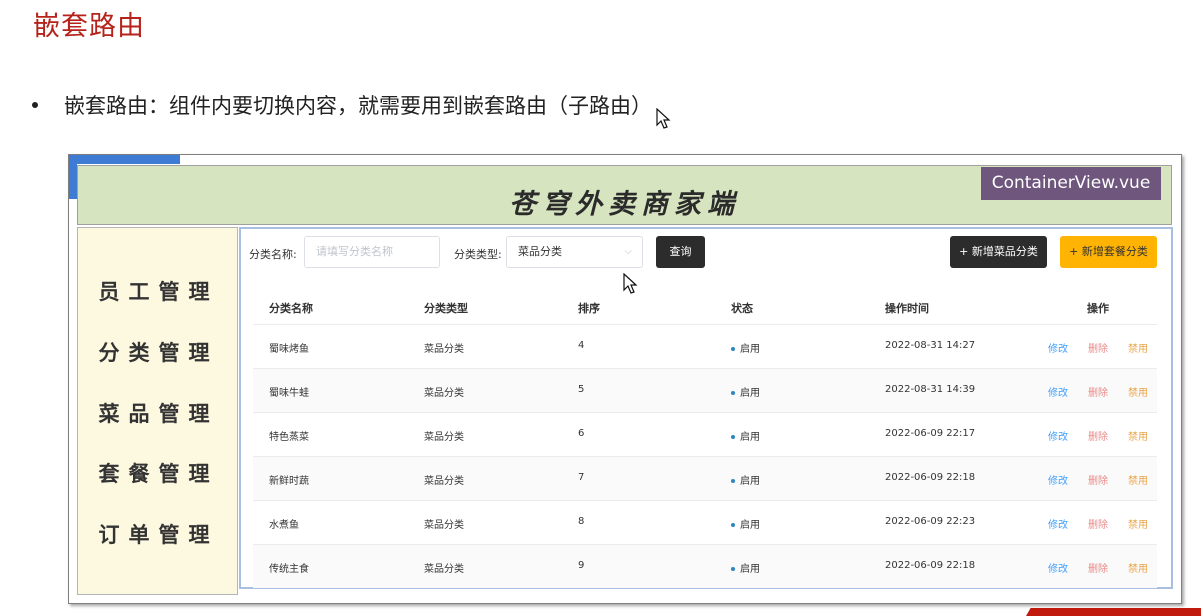 The image size is (1201, 616). Describe the element at coordinates (680, 252) in the screenshot. I see `query-button: 查询` at that location.